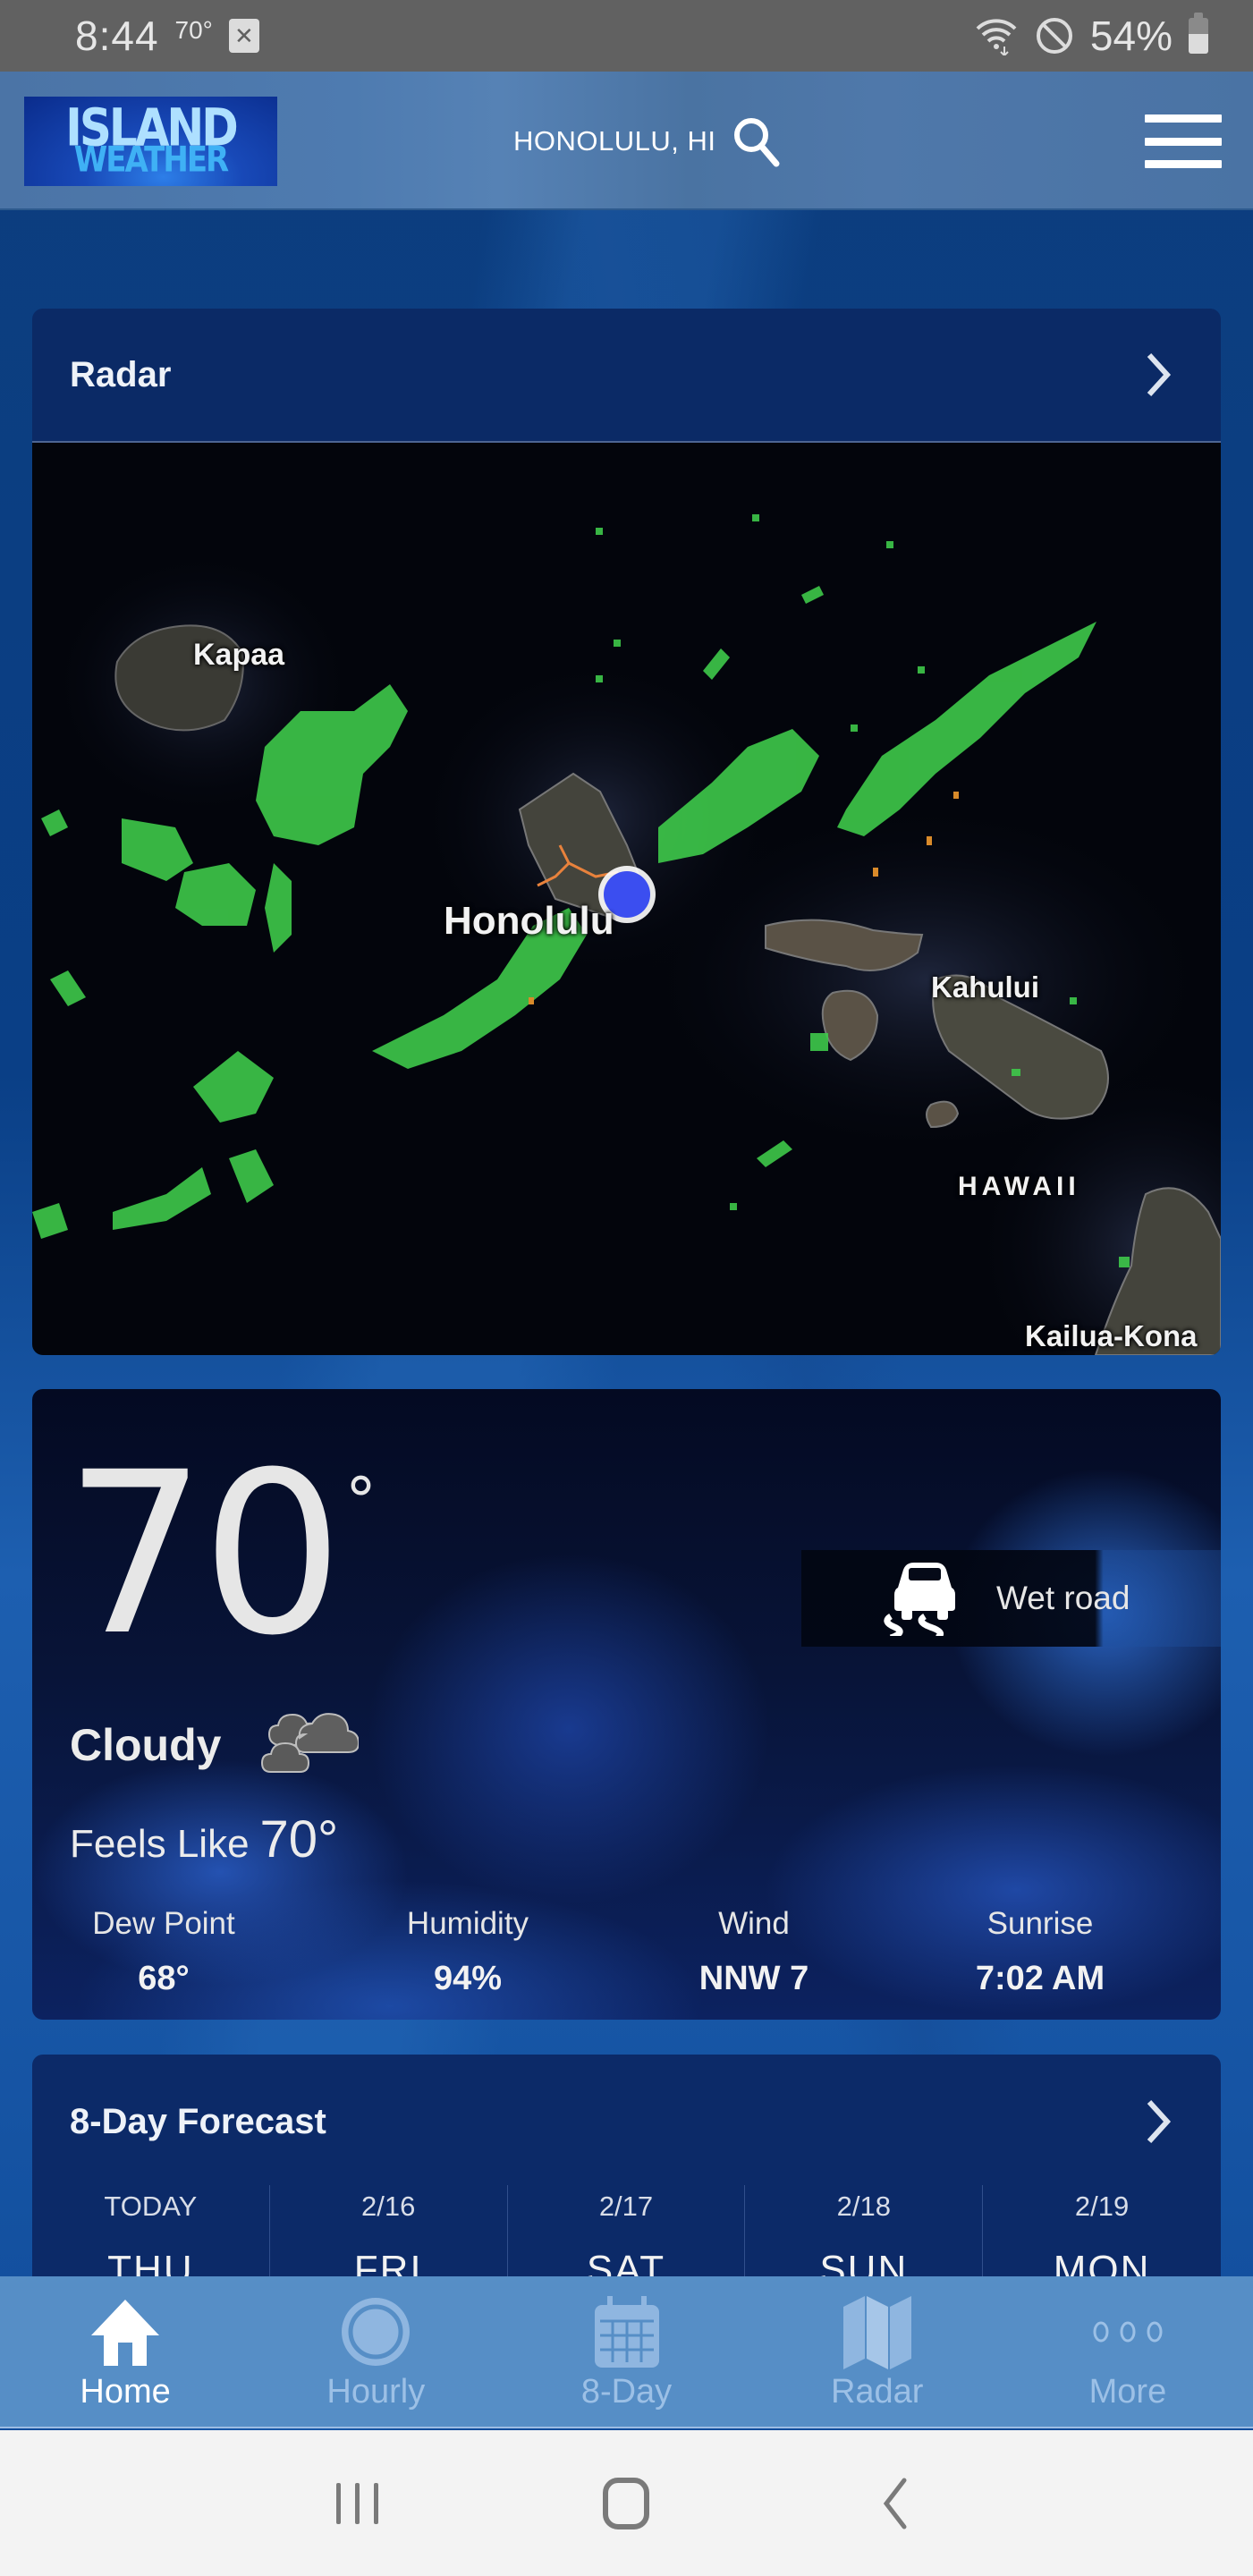 This screenshot has height=2576, width=1253. I want to click on forecast-title: 8-Day Forecast, so click(198, 2121).